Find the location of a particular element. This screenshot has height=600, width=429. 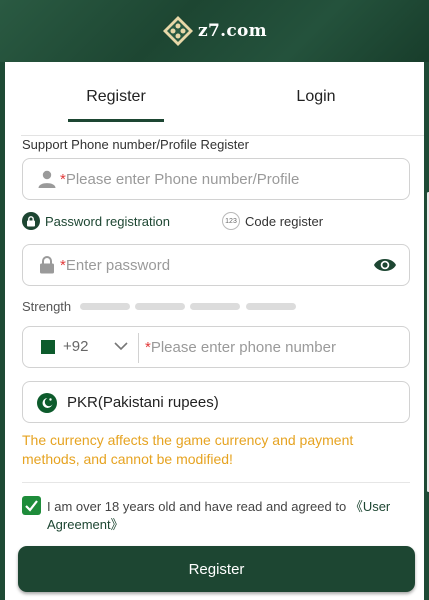

site-logo: z7.com is located at coordinates (214, 31).